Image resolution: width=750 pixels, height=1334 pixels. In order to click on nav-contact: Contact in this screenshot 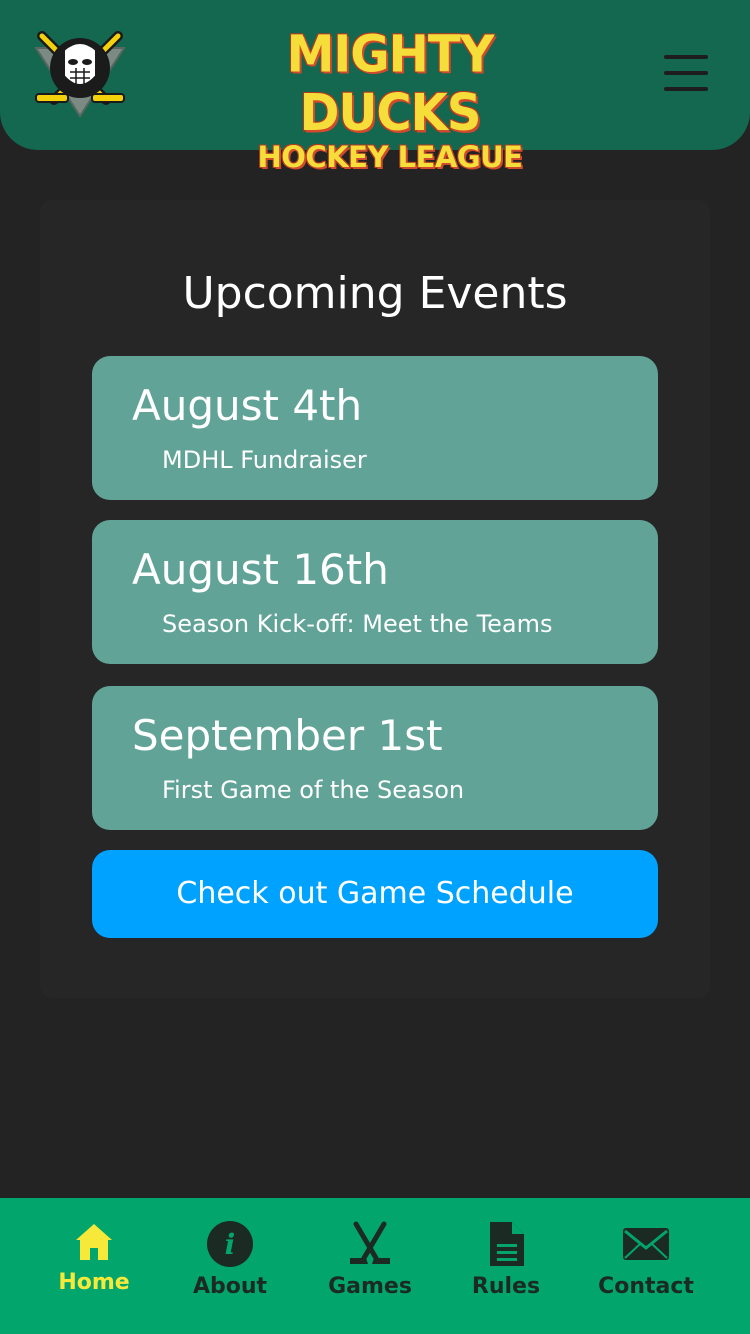, I will do `click(646, 1270)`.